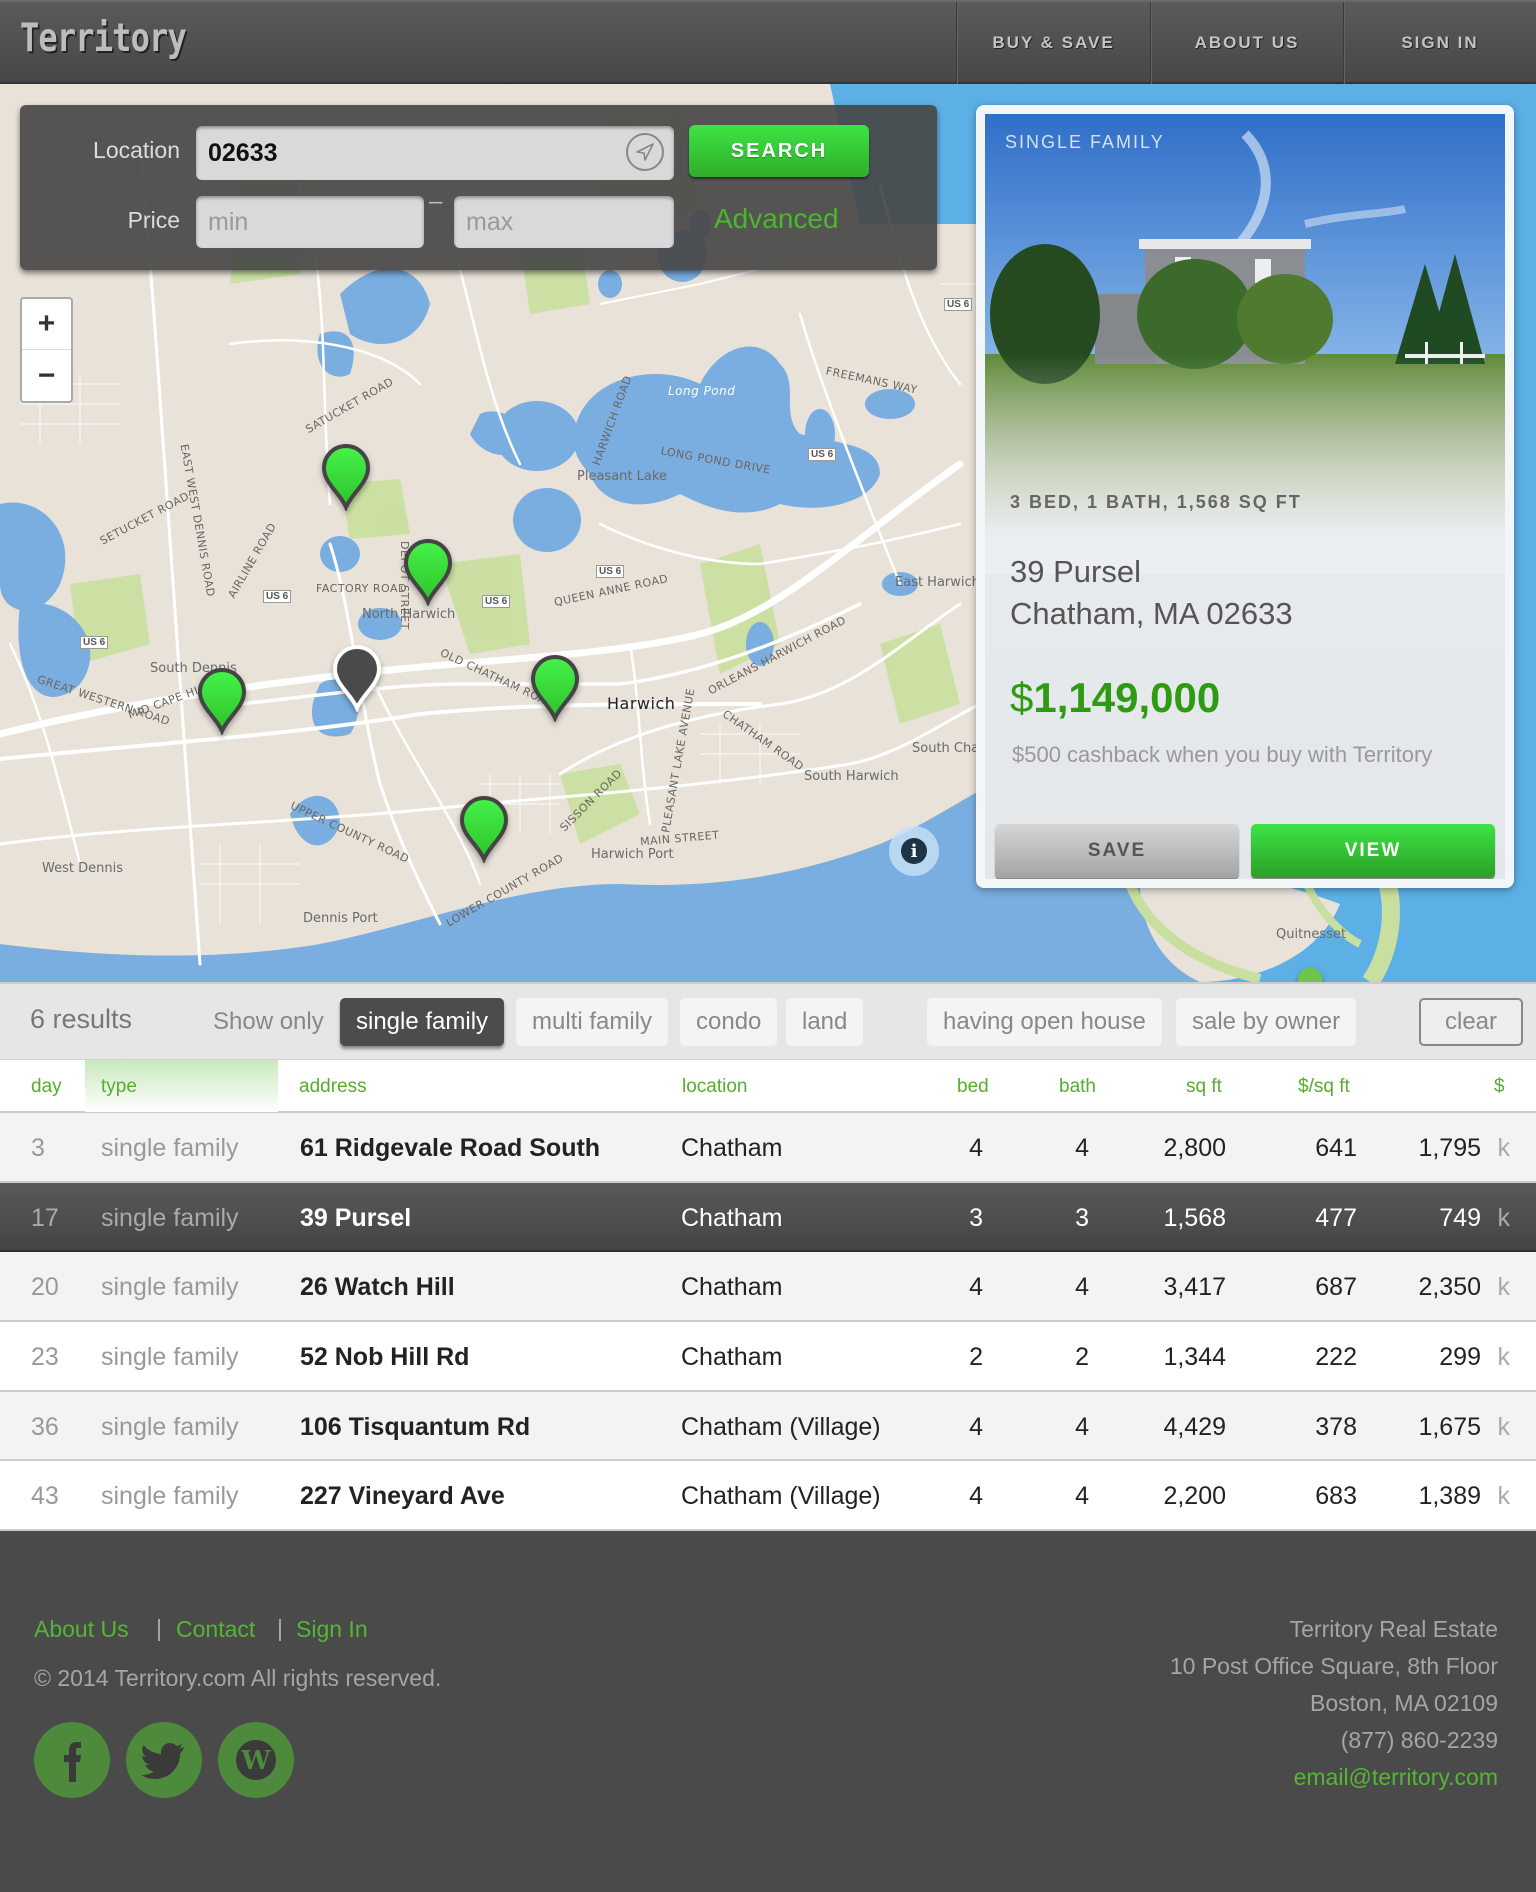 The width and height of the screenshot is (1536, 1892). I want to click on cell-sqft: 4,429, so click(1194, 1426).